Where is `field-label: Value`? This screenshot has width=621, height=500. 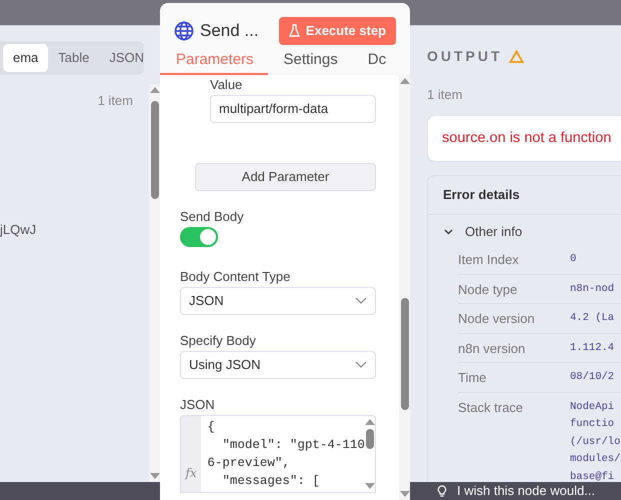 field-label: Value is located at coordinates (227, 84).